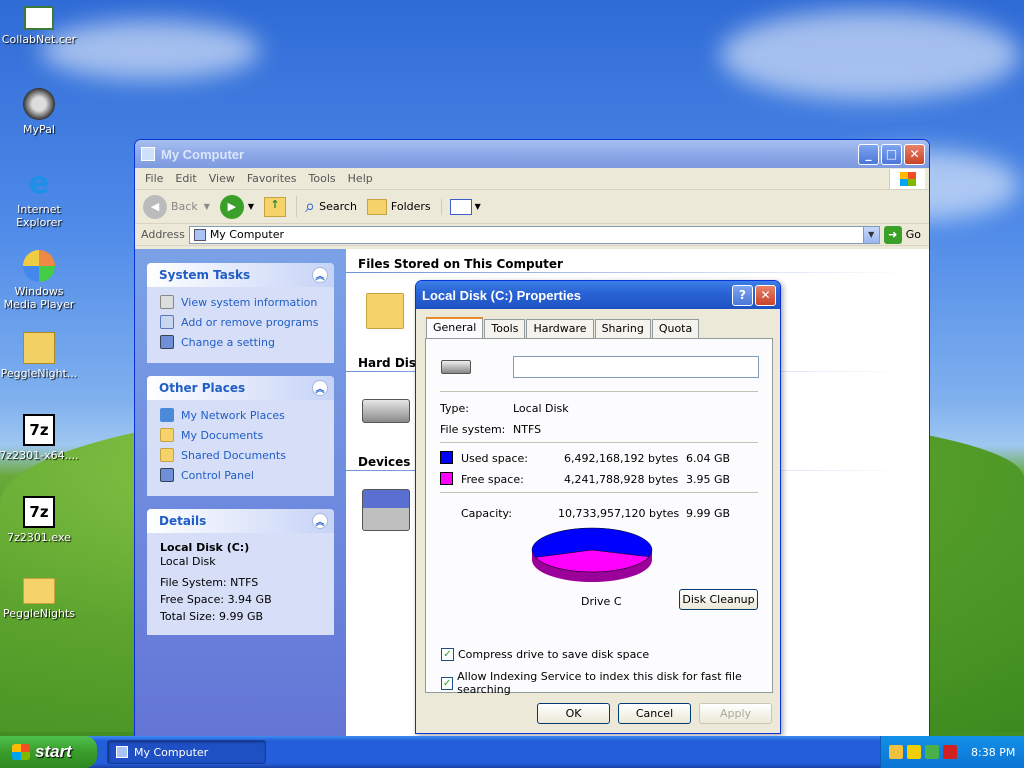 The image size is (1024, 768). Describe the element at coordinates (460, 206) in the screenshot. I see `views-button: ▼` at that location.